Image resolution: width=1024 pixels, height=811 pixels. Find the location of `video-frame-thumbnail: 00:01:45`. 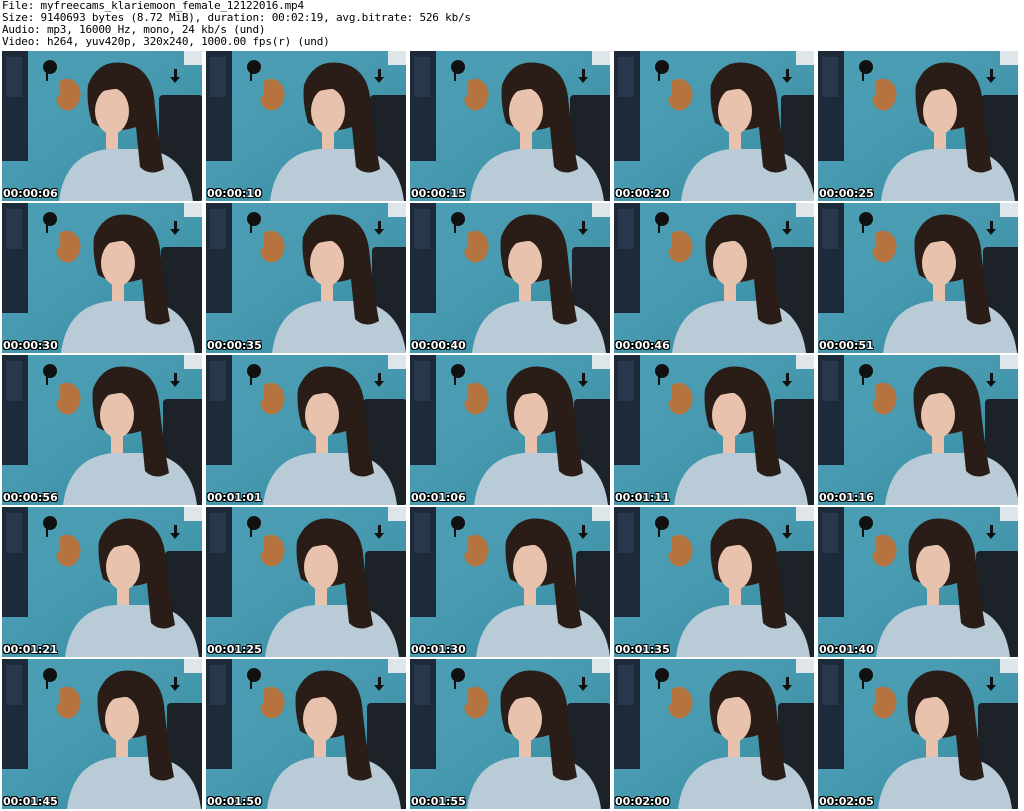

video-frame-thumbnail: 00:01:45 is located at coordinates (102, 734).